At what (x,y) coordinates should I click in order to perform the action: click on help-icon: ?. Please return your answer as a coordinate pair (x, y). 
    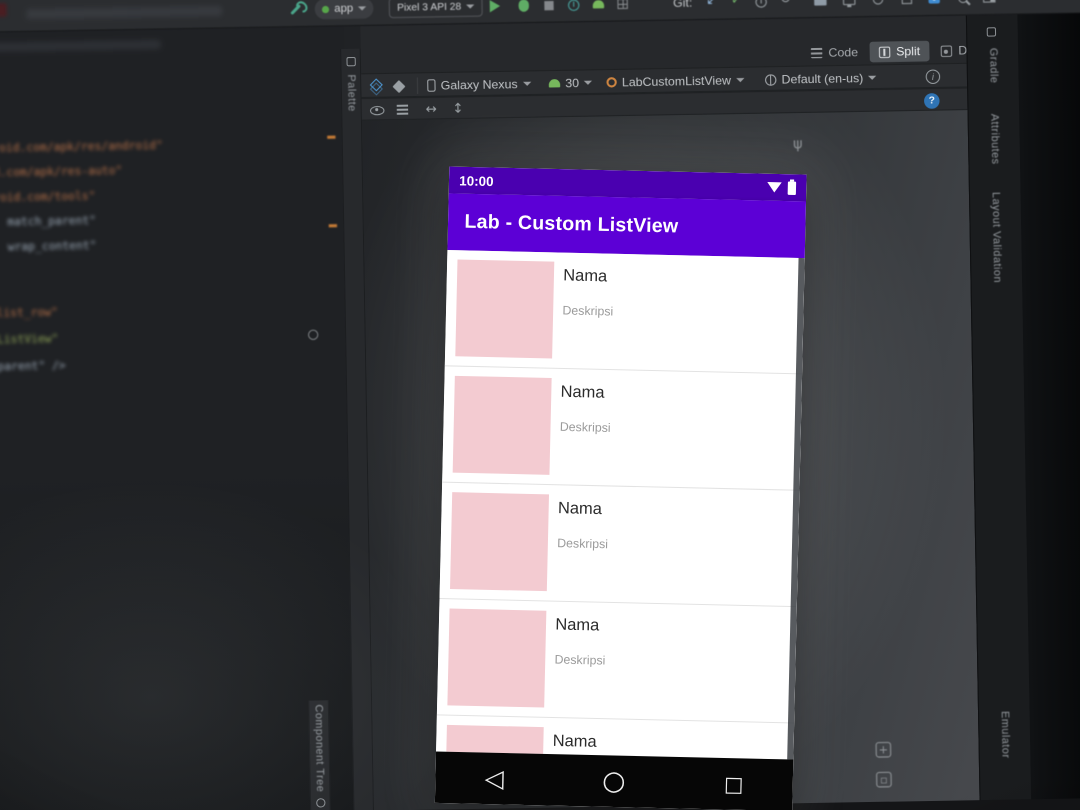
    Looking at the image, I should click on (931, 100).